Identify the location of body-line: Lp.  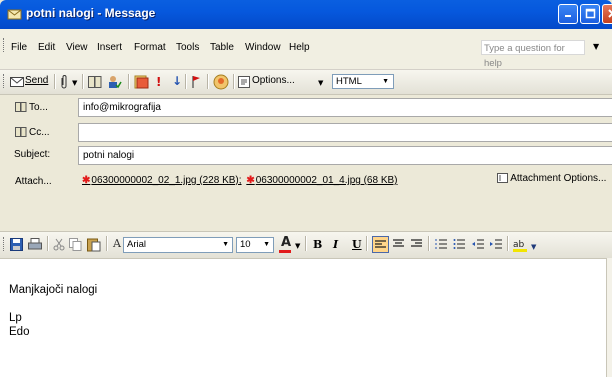
(15, 318).